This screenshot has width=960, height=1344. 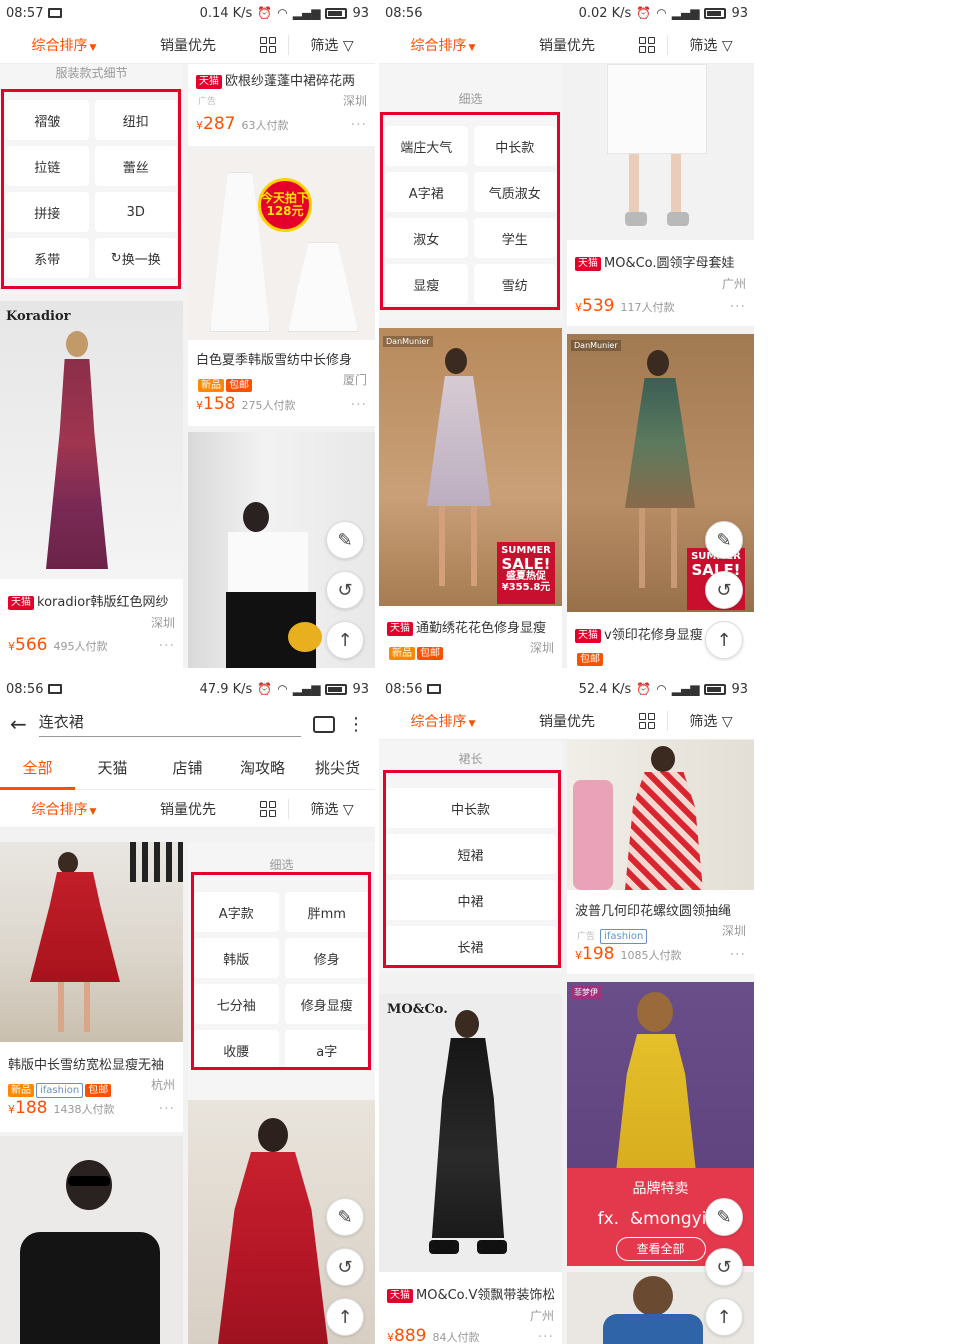 I want to click on highlight-frame, so click(x=472, y=869).